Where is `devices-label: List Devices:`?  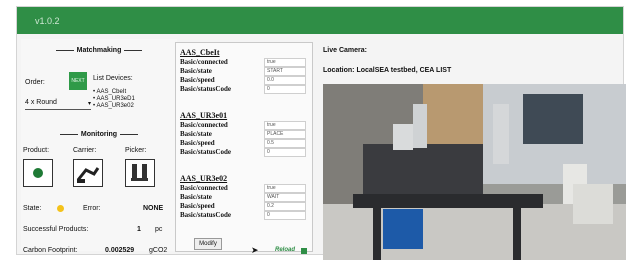
devices-label: List Devices: is located at coordinates (113, 78).